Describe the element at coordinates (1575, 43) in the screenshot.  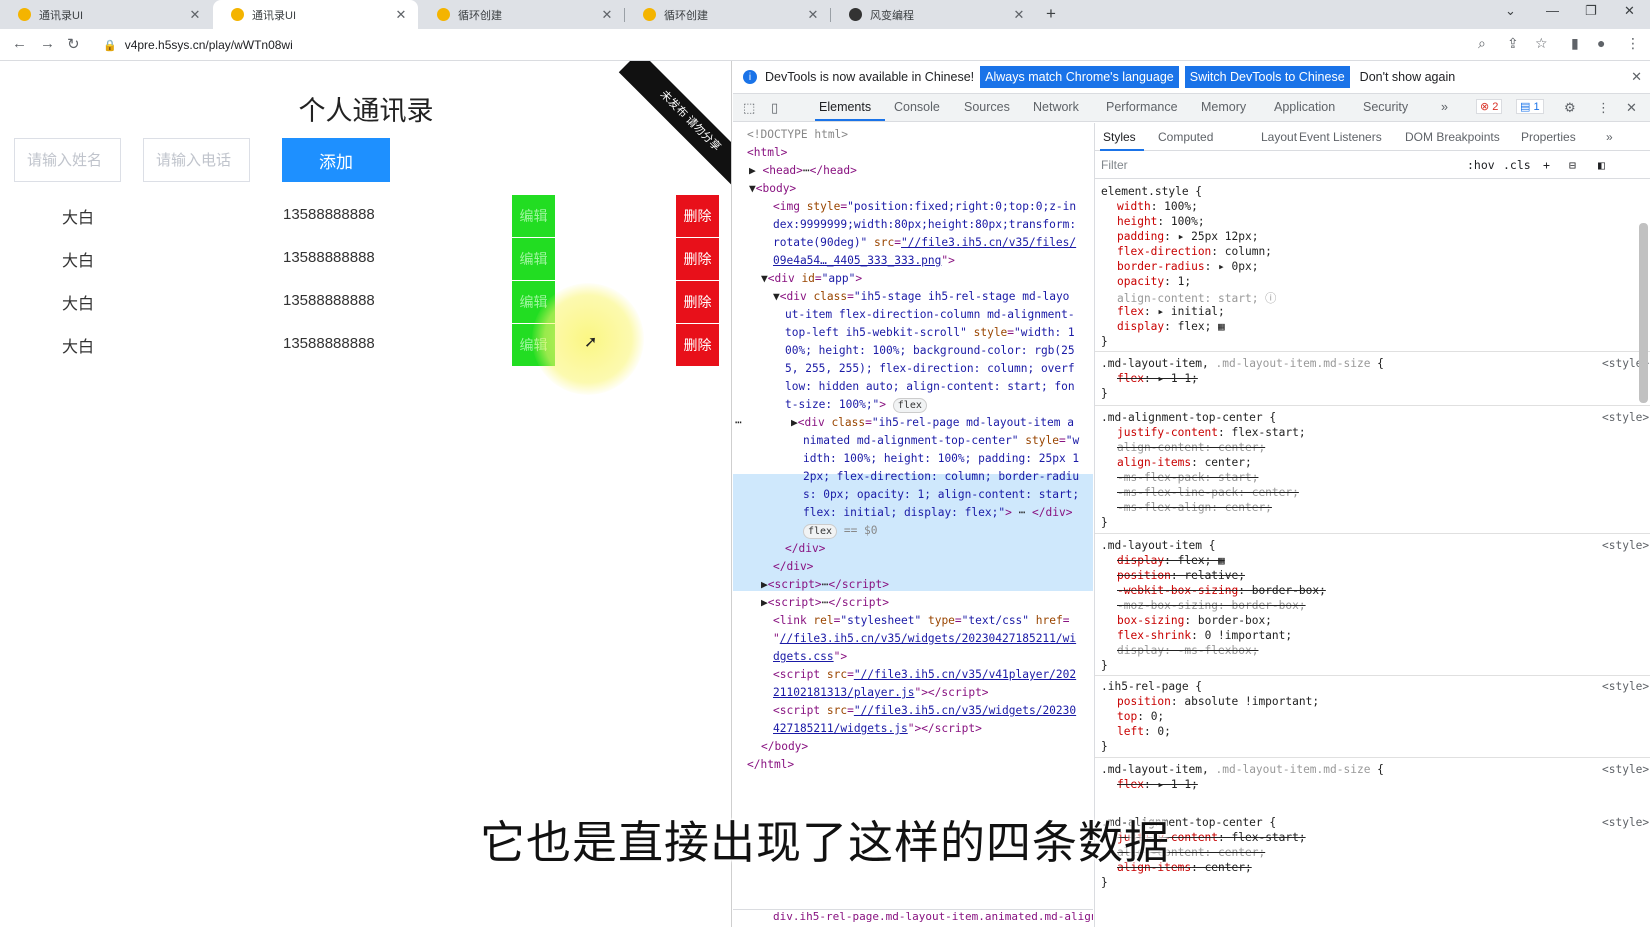
I see `side-panel-icon: ▮` at that location.